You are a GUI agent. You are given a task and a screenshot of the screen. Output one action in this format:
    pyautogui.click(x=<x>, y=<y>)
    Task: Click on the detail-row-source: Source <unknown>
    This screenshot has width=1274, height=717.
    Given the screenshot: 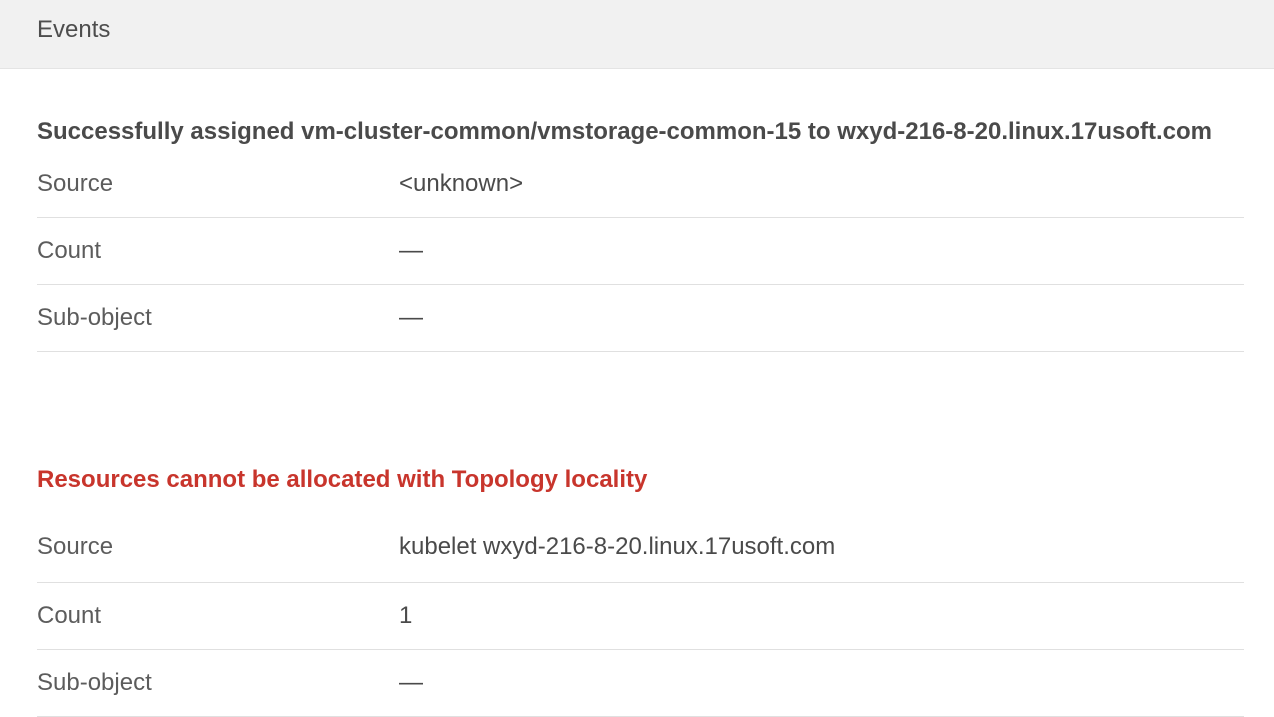 What is the action you would take?
    pyautogui.click(x=640, y=191)
    